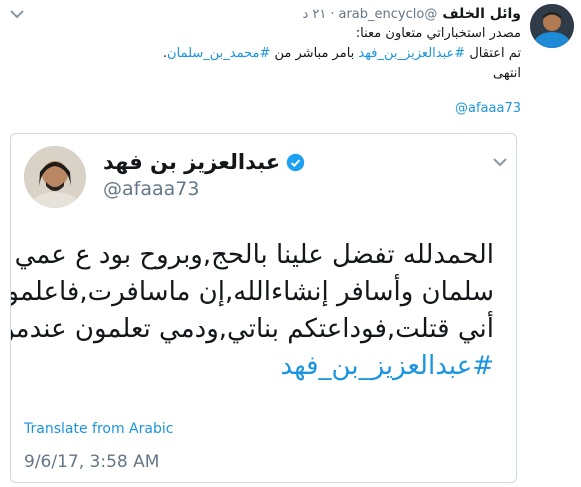 Image resolution: width=581 pixels, height=487 pixels. What do you see at coordinates (92, 462) in the screenshot?
I see `quoted-date: 9/6/17, 3:58 AM` at bounding box center [92, 462].